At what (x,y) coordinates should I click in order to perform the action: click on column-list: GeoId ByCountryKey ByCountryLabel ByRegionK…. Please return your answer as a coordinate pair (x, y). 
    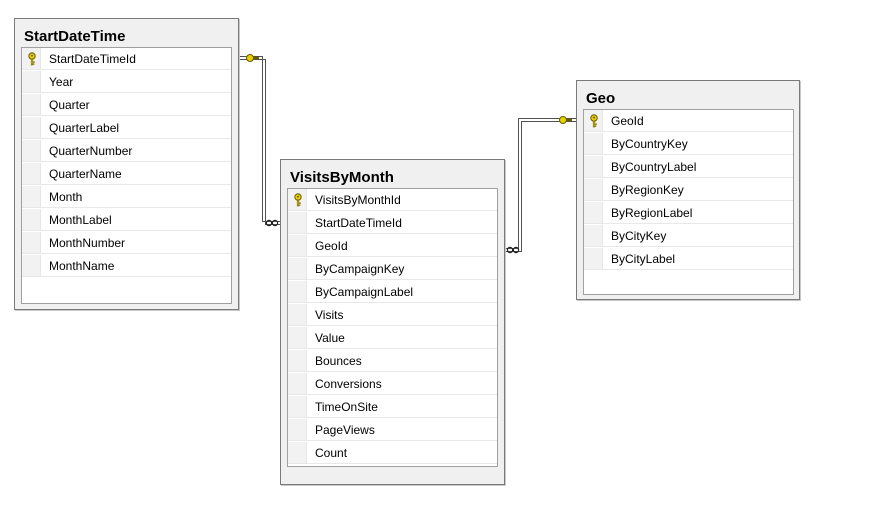
    Looking at the image, I should click on (688, 202).